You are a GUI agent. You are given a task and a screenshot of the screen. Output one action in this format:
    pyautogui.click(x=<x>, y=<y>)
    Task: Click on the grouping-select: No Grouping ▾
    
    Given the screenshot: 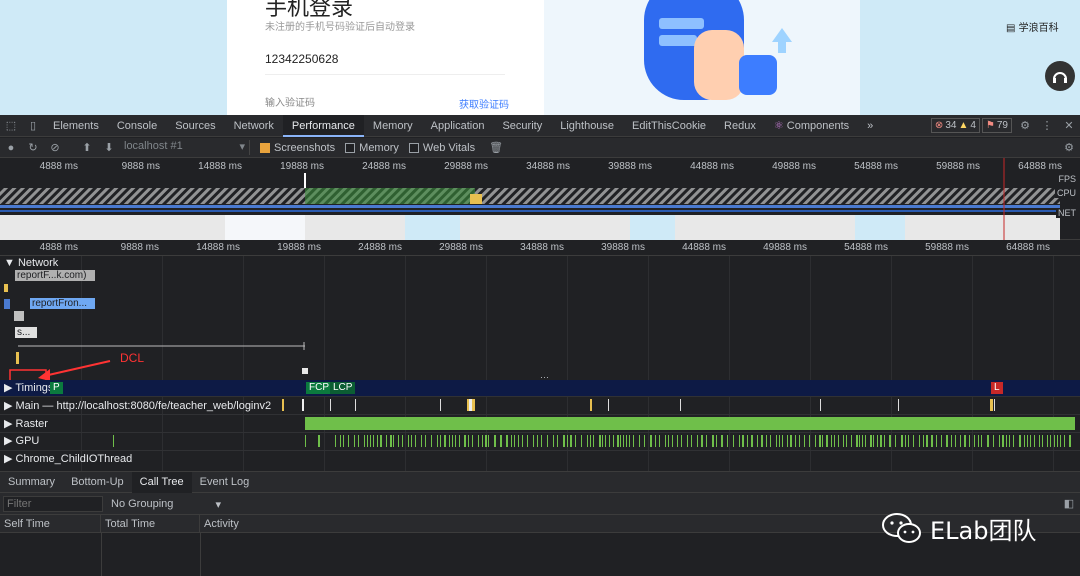 What is the action you would take?
    pyautogui.click(x=166, y=504)
    